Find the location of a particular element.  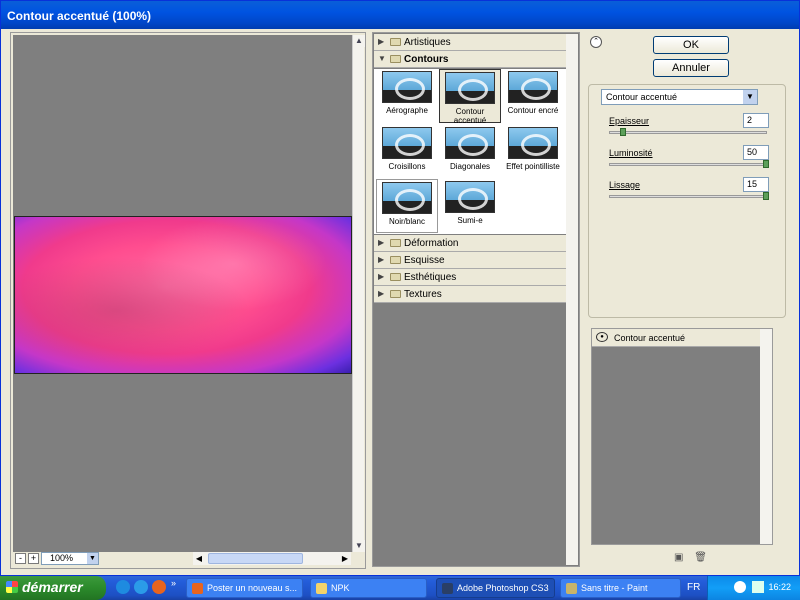

scroll-right-icon: ▶ is located at coordinates (345, 558).